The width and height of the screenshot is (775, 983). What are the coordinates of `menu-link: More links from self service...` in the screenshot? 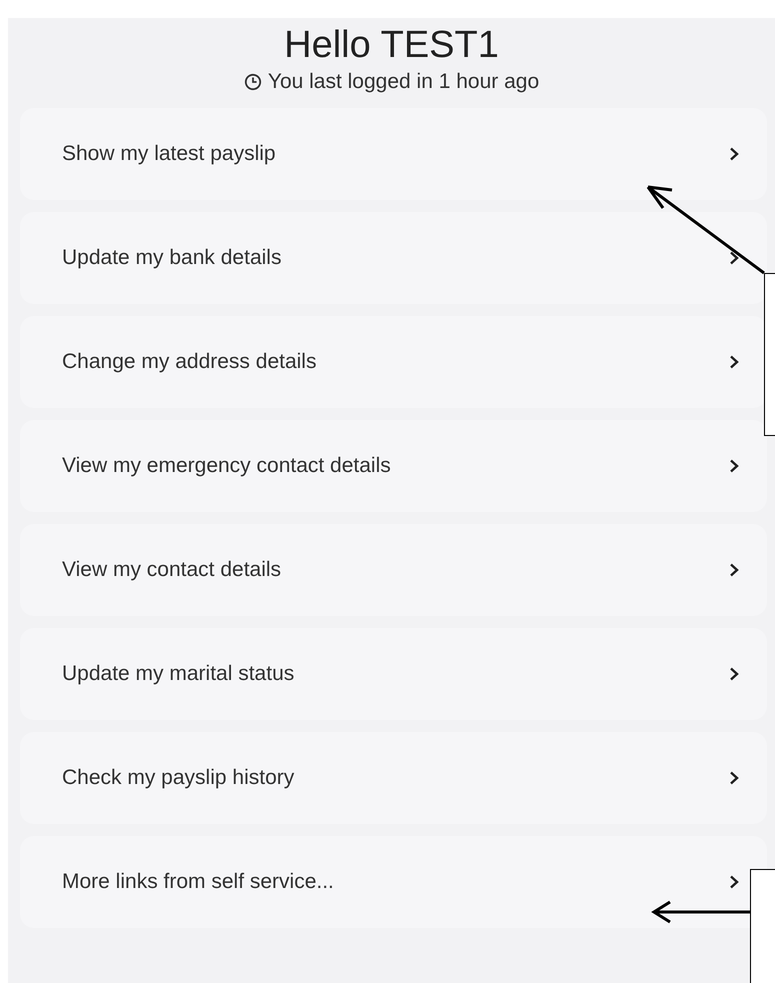 It's located at (393, 882).